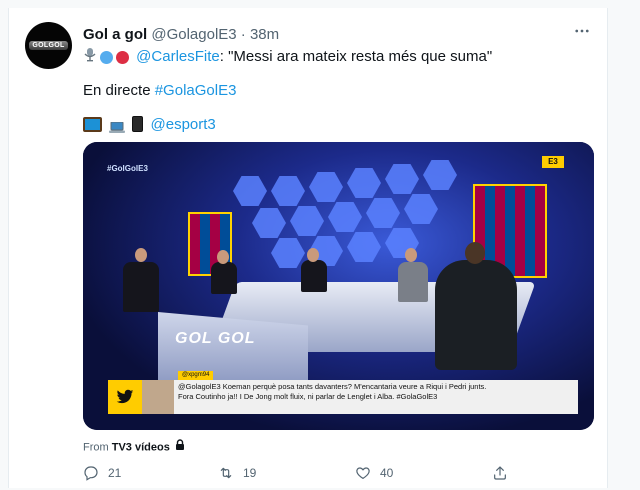  I want to click on like-icon, so click(363, 473).